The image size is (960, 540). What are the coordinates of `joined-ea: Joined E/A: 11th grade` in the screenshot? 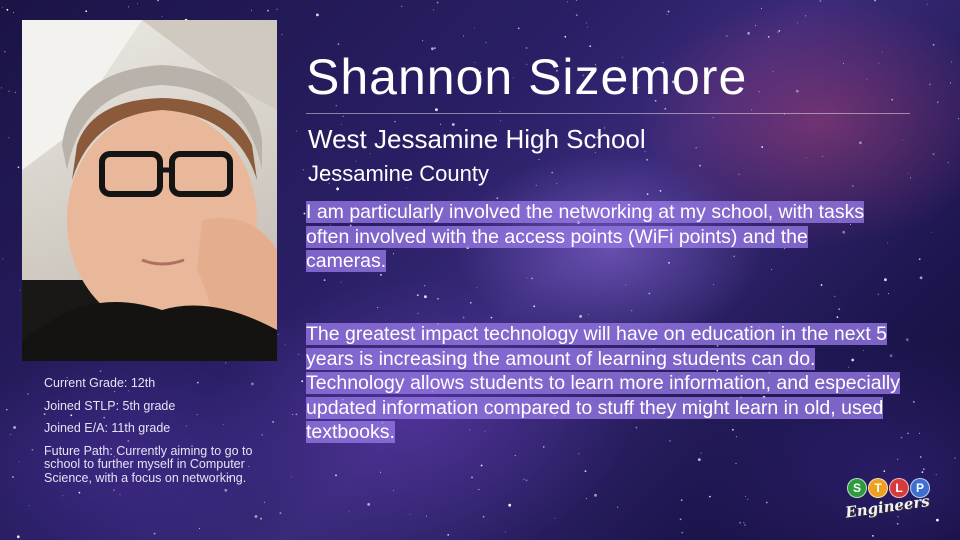 It's located at (107, 428).